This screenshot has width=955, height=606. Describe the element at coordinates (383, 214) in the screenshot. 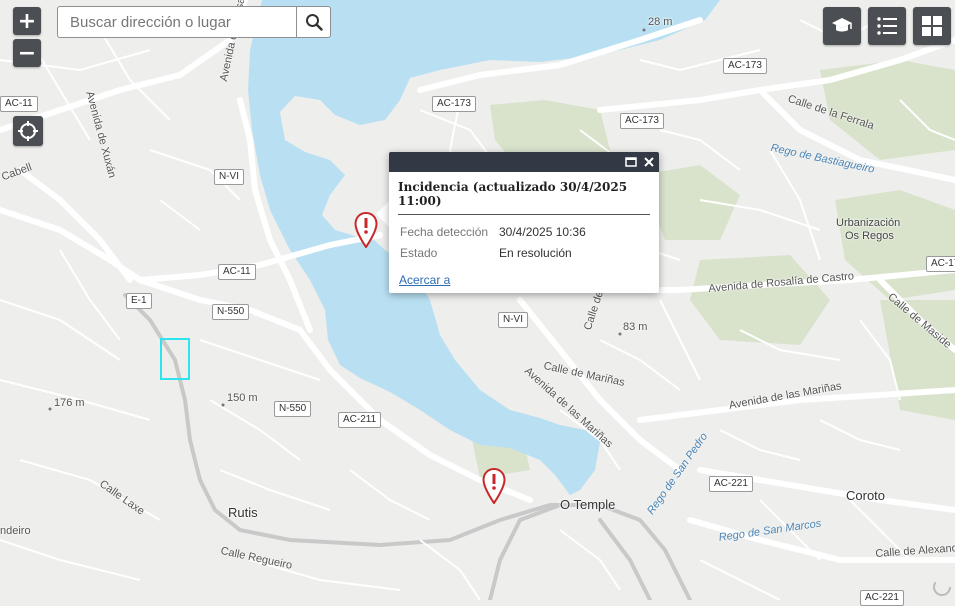

I see `popup-pointer` at that location.